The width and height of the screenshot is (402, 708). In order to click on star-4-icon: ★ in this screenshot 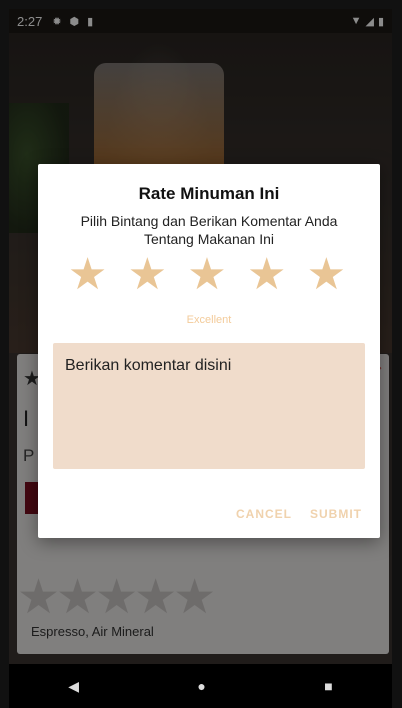, I will do `click(268, 274)`.